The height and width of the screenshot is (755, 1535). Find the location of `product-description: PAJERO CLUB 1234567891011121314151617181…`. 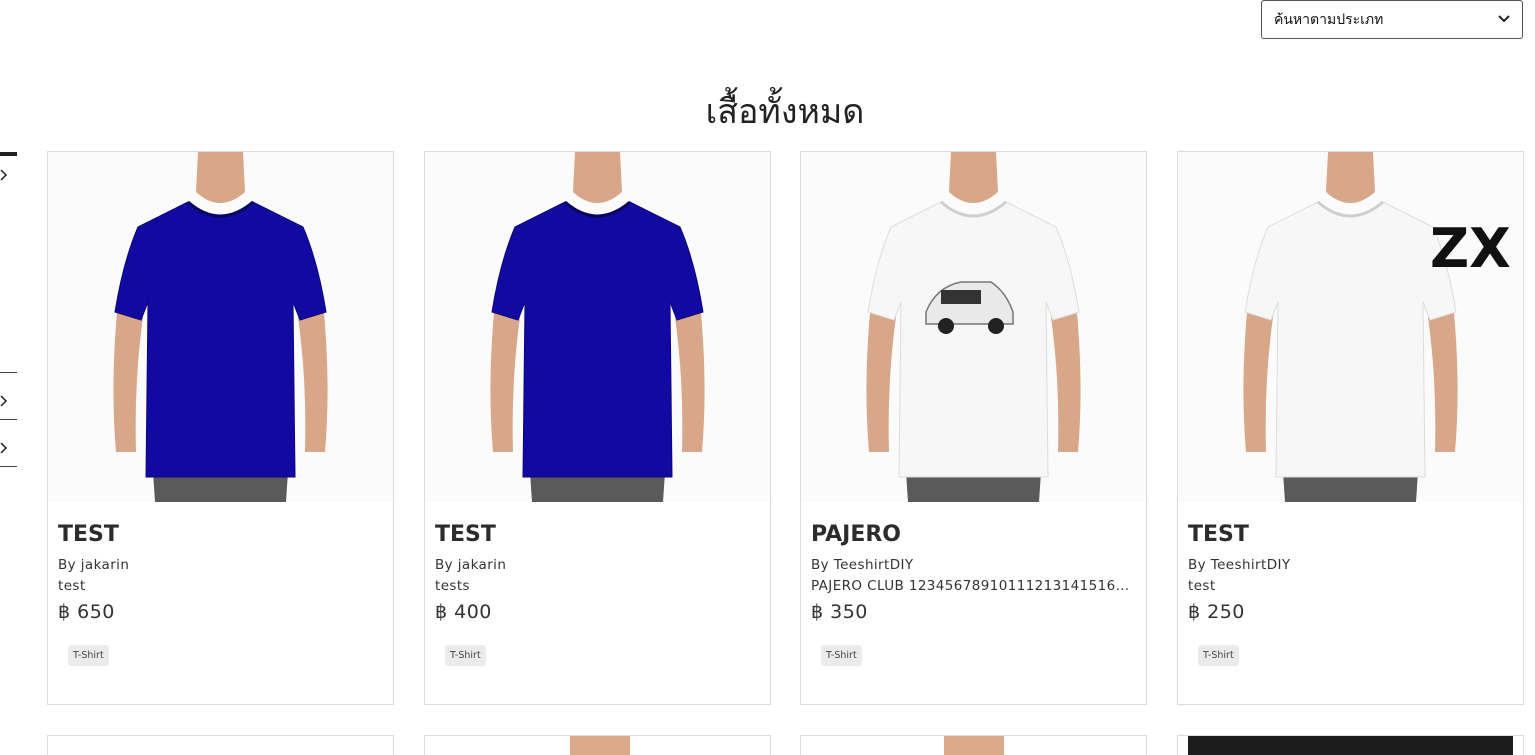

product-description: PAJERO CLUB 1234567891011121314151617181… is located at coordinates (974, 586).